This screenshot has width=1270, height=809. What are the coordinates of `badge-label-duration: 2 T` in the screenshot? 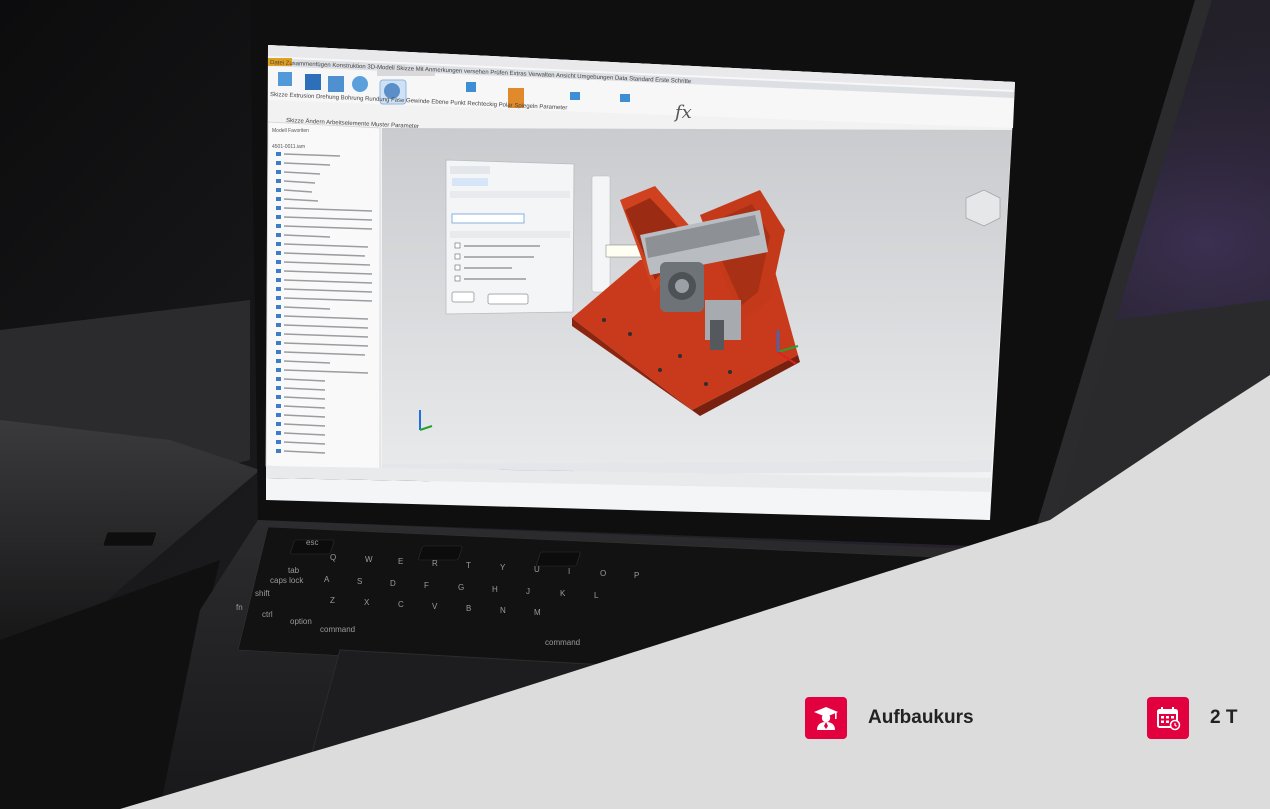 It's located at (1224, 717).